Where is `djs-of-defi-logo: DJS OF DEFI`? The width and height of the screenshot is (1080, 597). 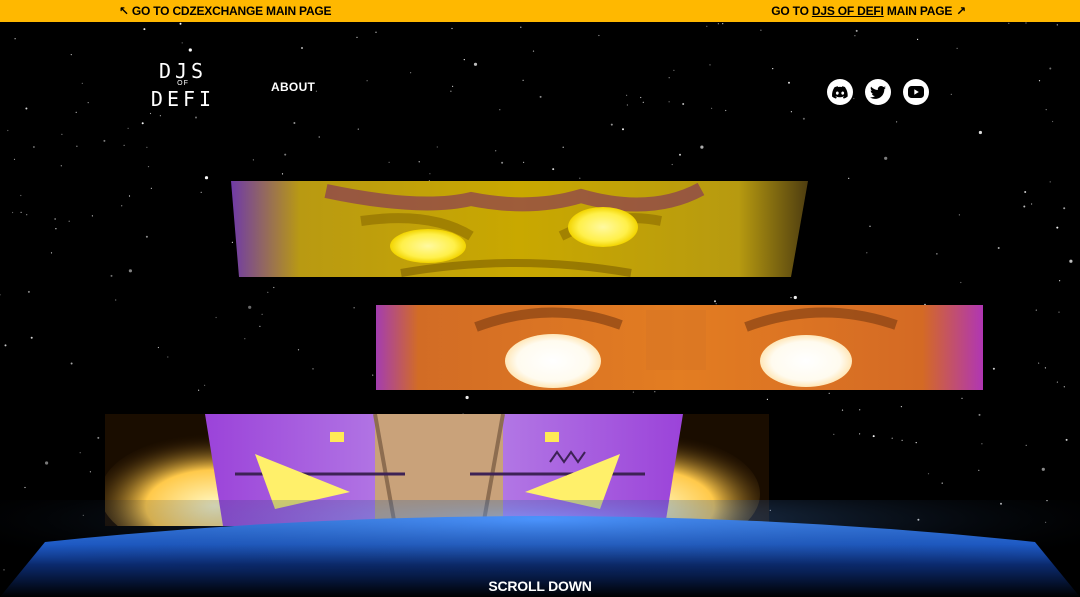
djs-of-defi-logo: DJS OF DEFI is located at coordinates (183, 85).